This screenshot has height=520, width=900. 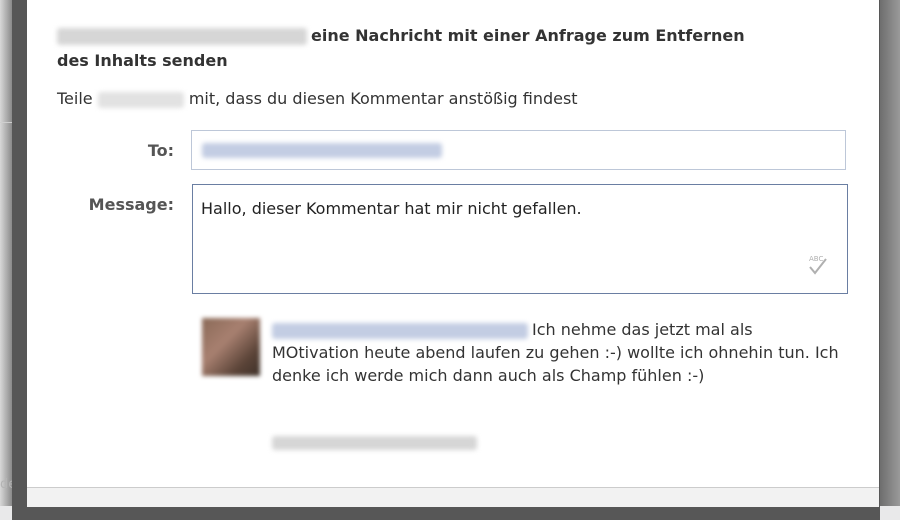 What do you see at coordinates (142, 60) in the screenshot?
I see `heading-text-line2: des Inhalts senden` at bounding box center [142, 60].